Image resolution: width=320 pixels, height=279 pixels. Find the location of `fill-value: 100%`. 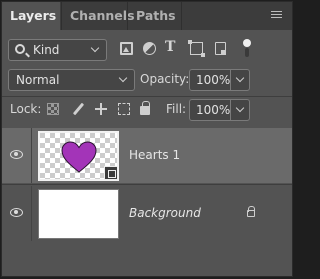

fill-value: 100% is located at coordinates (213, 110).